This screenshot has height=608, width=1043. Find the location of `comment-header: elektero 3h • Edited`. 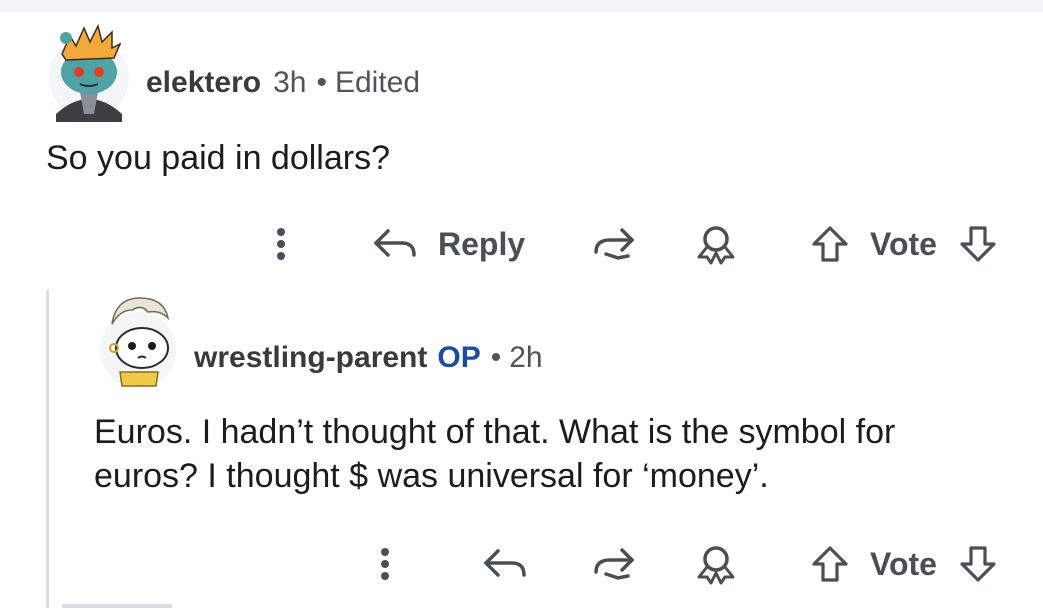

comment-header: elektero 3h • Edited is located at coordinates (283, 83).